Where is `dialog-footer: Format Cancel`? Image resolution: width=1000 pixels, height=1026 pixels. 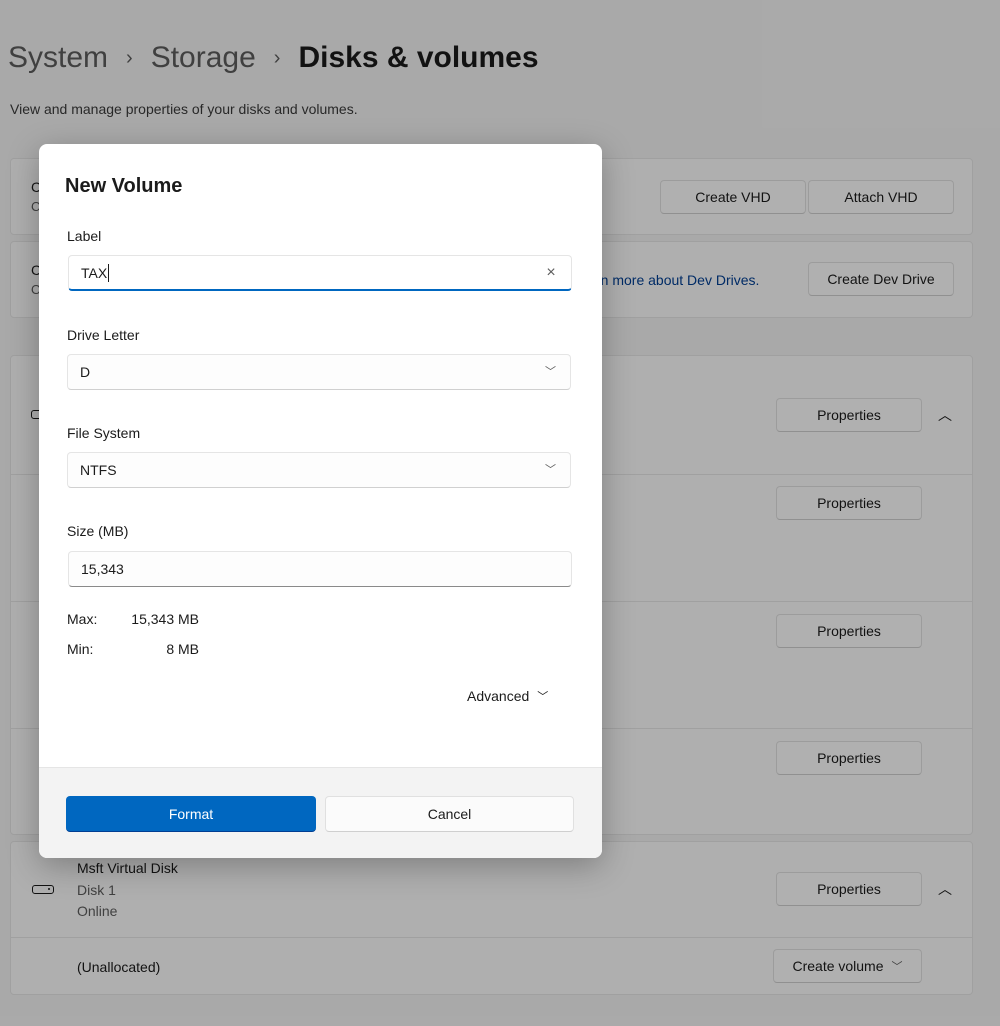
dialog-footer: Format Cancel is located at coordinates (320, 812).